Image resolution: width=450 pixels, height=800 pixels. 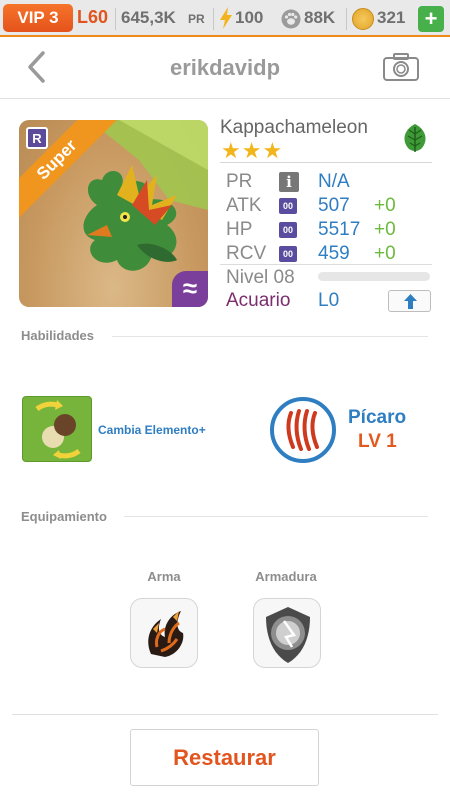 I want to click on power-rating-value: 645,3K, so click(x=148, y=17).